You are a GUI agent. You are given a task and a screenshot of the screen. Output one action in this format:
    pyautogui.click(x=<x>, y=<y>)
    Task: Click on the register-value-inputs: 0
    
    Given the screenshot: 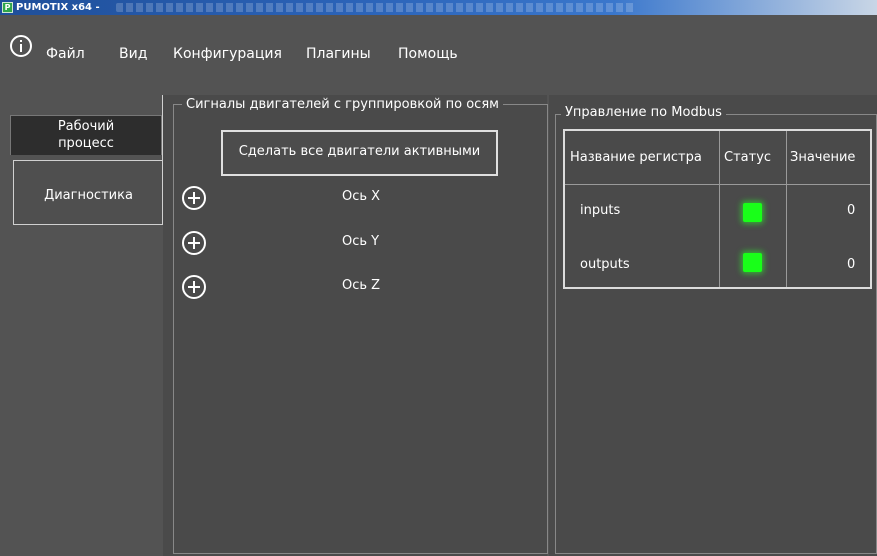 What is the action you would take?
    pyautogui.click(x=851, y=210)
    